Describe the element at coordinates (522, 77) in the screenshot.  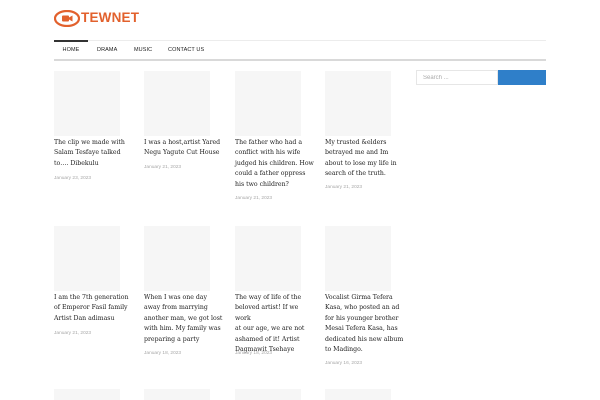
I see `search-button` at that location.